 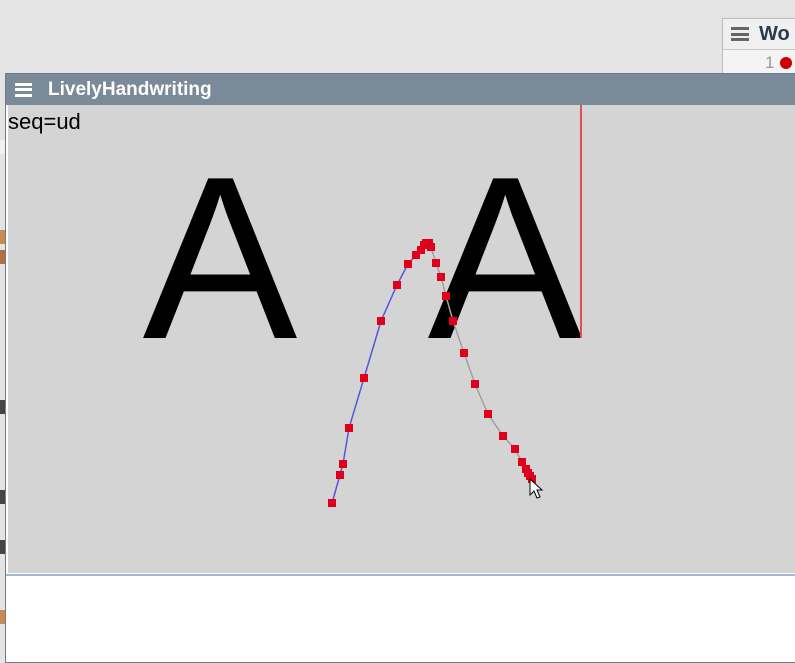 What do you see at coordinates (505, 258) in the screenshot?
I see `glyph-a-2: A` at bounding box center [505, 258].